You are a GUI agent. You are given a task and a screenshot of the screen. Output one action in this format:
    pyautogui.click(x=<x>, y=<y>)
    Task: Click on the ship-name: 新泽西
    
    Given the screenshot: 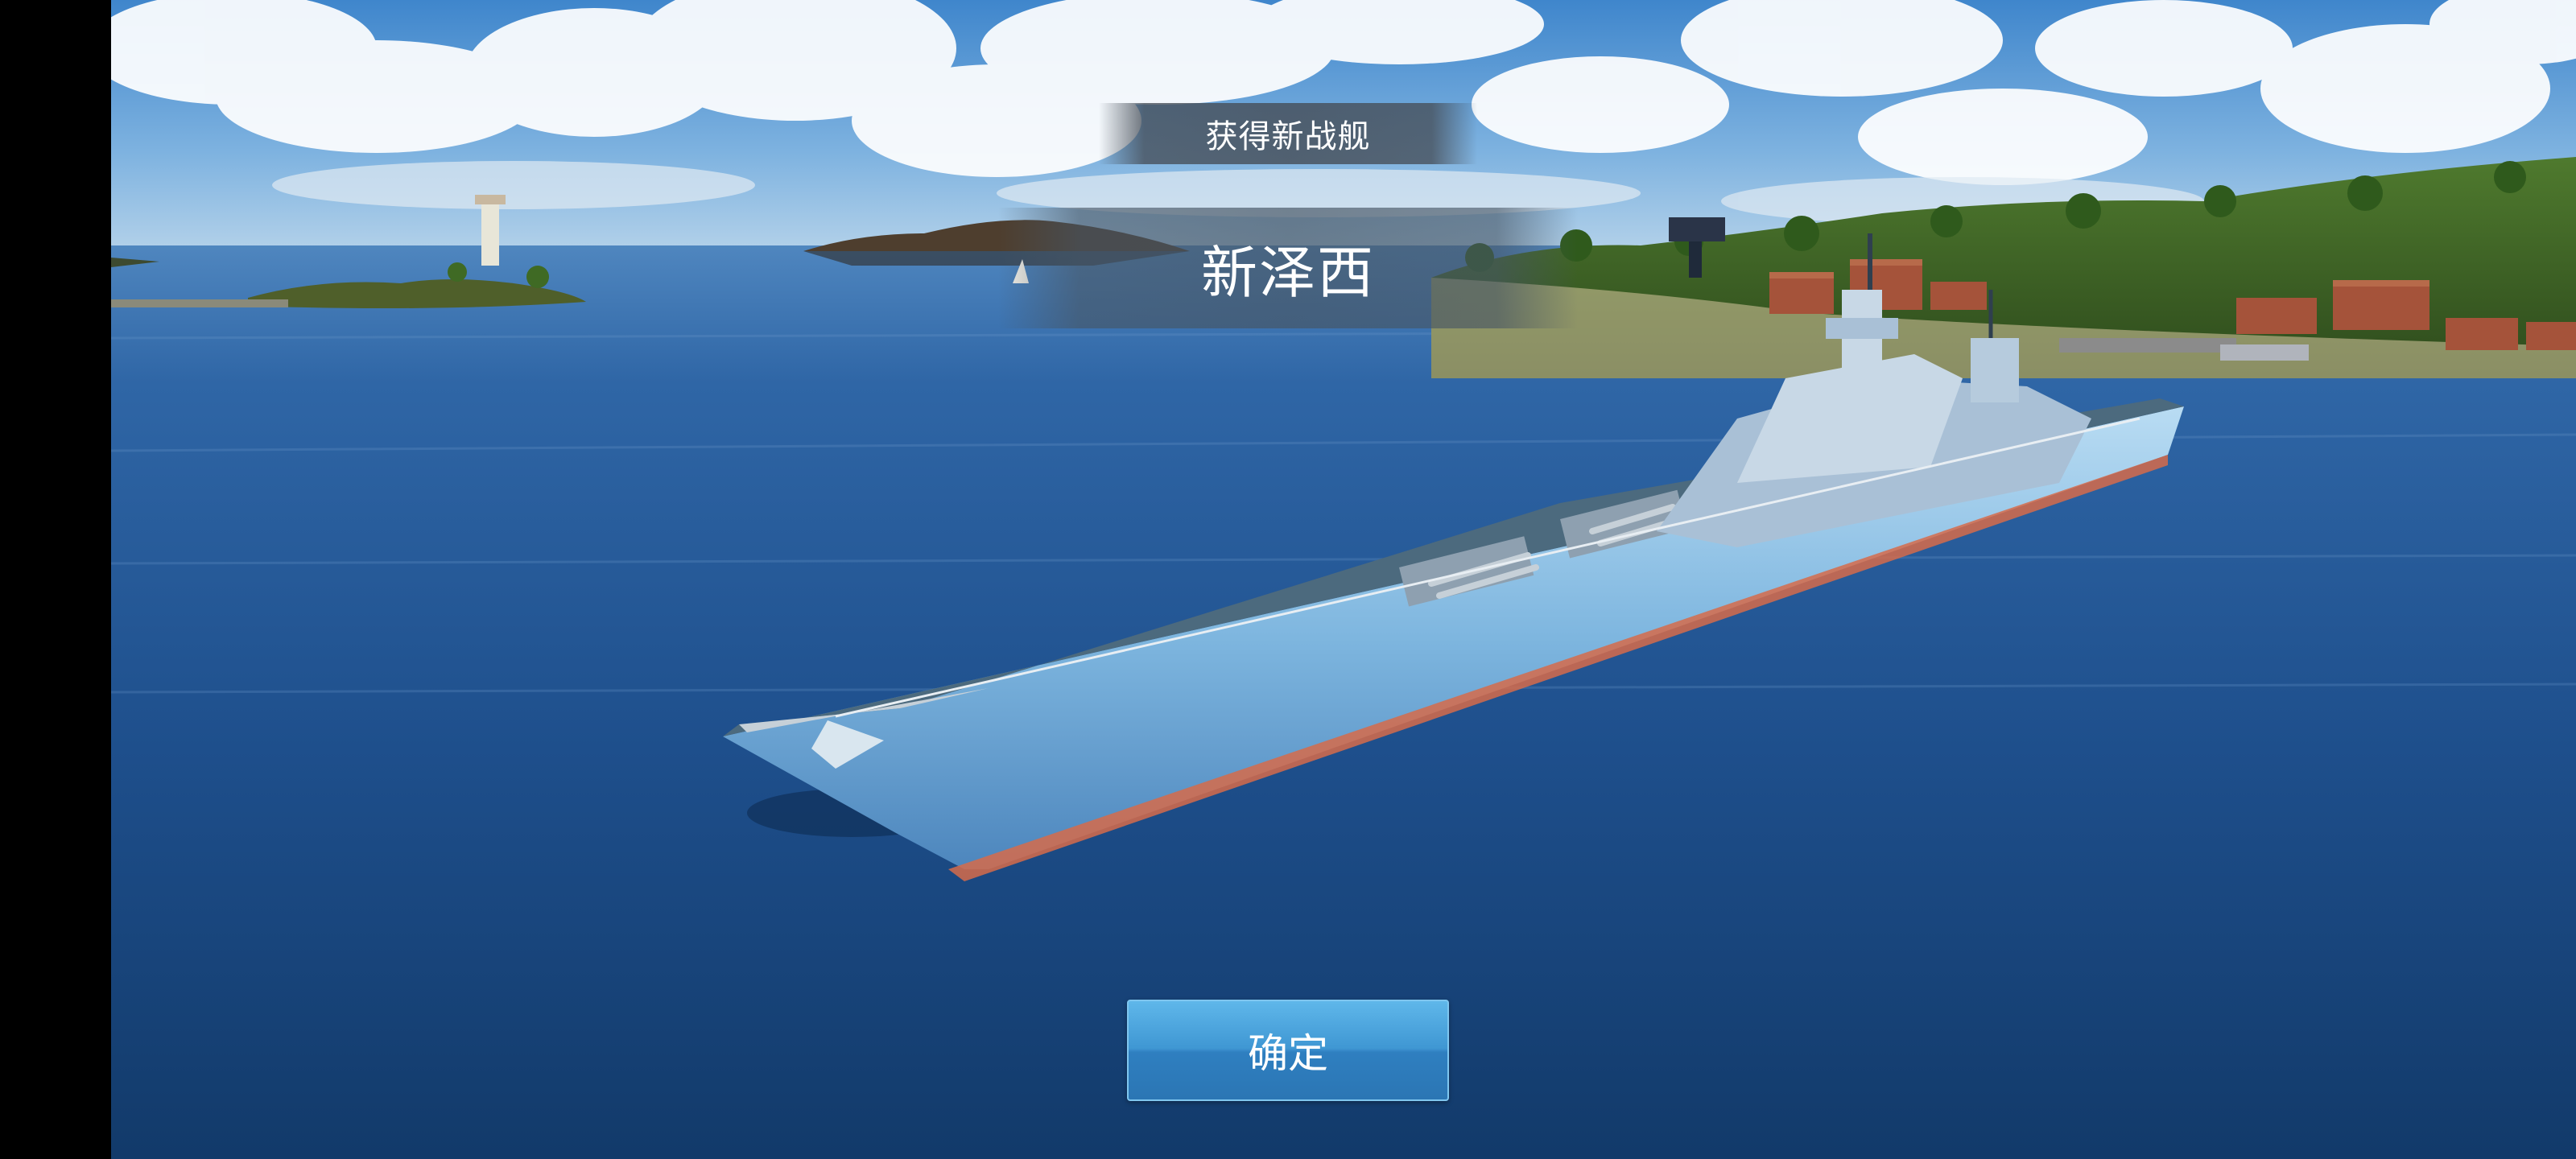 What is the action you would take?
    pyautogui.click(x=1288, y=272)
    